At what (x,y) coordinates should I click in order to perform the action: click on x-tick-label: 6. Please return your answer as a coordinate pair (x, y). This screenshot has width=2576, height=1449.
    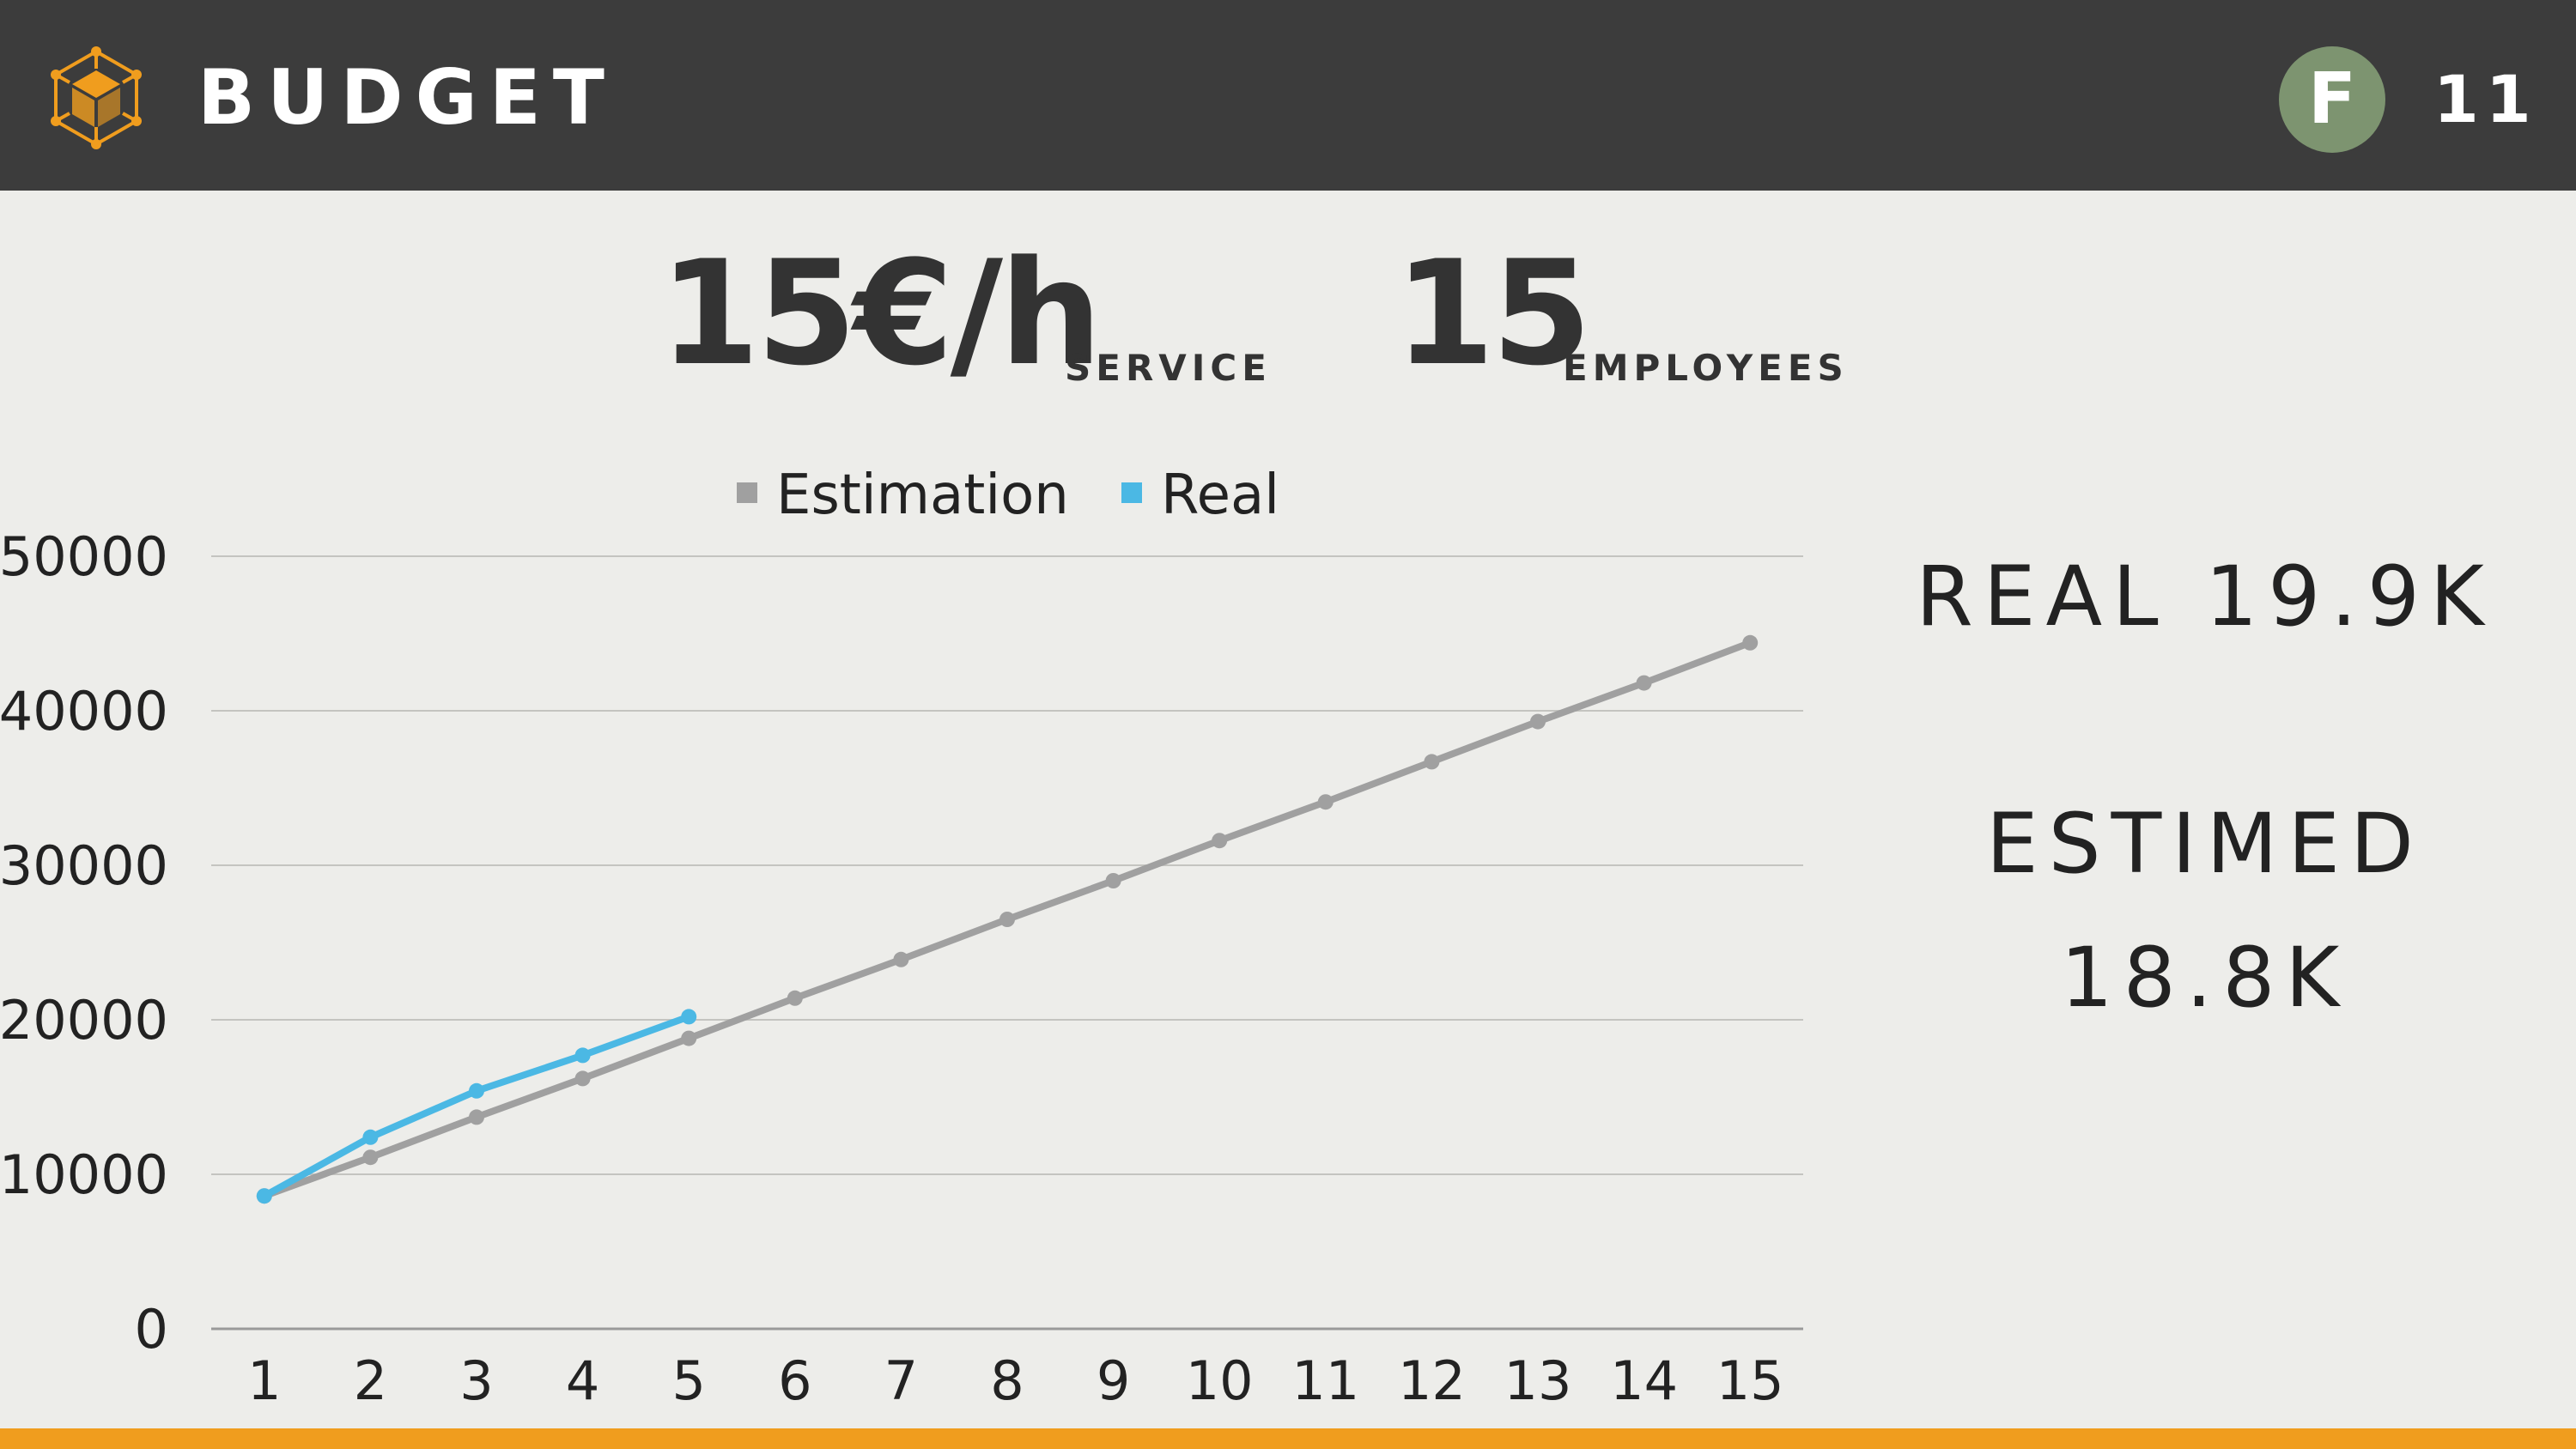
    Looking at the image, I should click on (794, 1380).